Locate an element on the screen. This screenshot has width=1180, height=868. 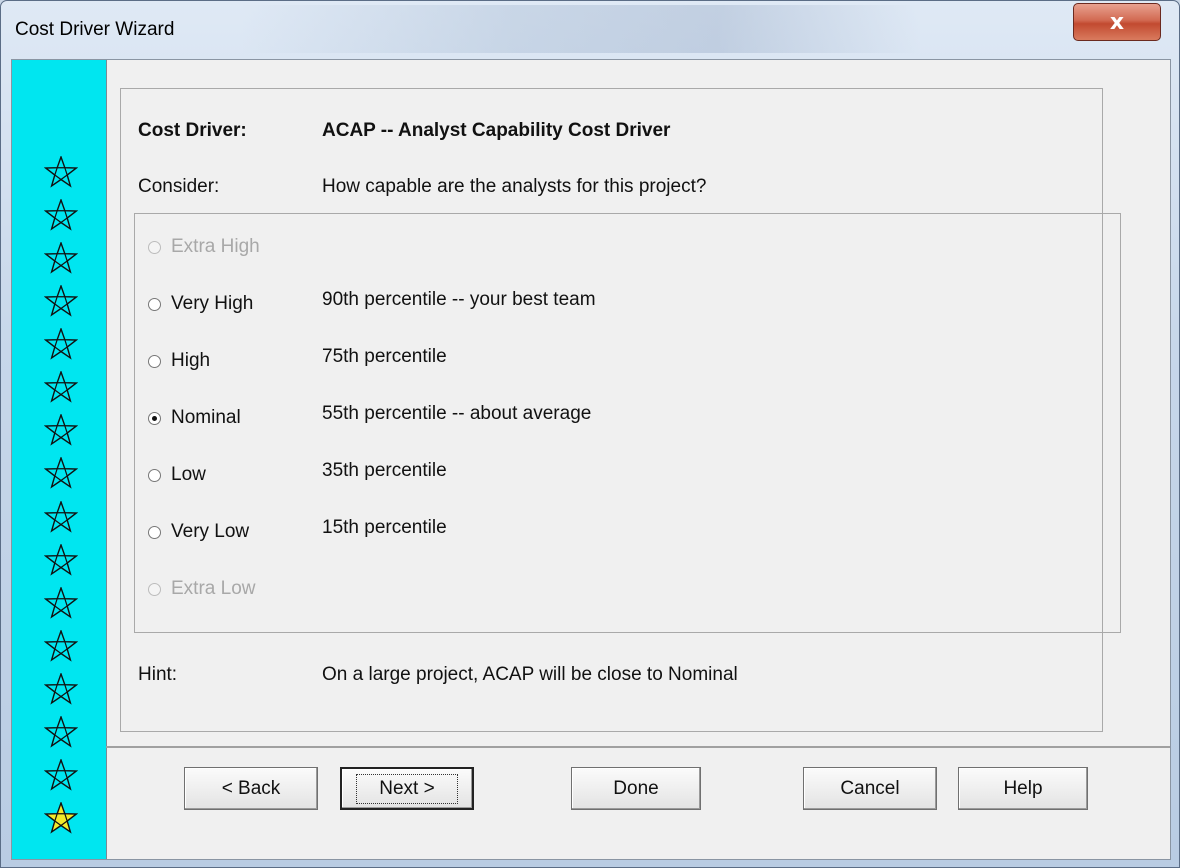
radio-option: Very Low is located at coordinates (198, 532).